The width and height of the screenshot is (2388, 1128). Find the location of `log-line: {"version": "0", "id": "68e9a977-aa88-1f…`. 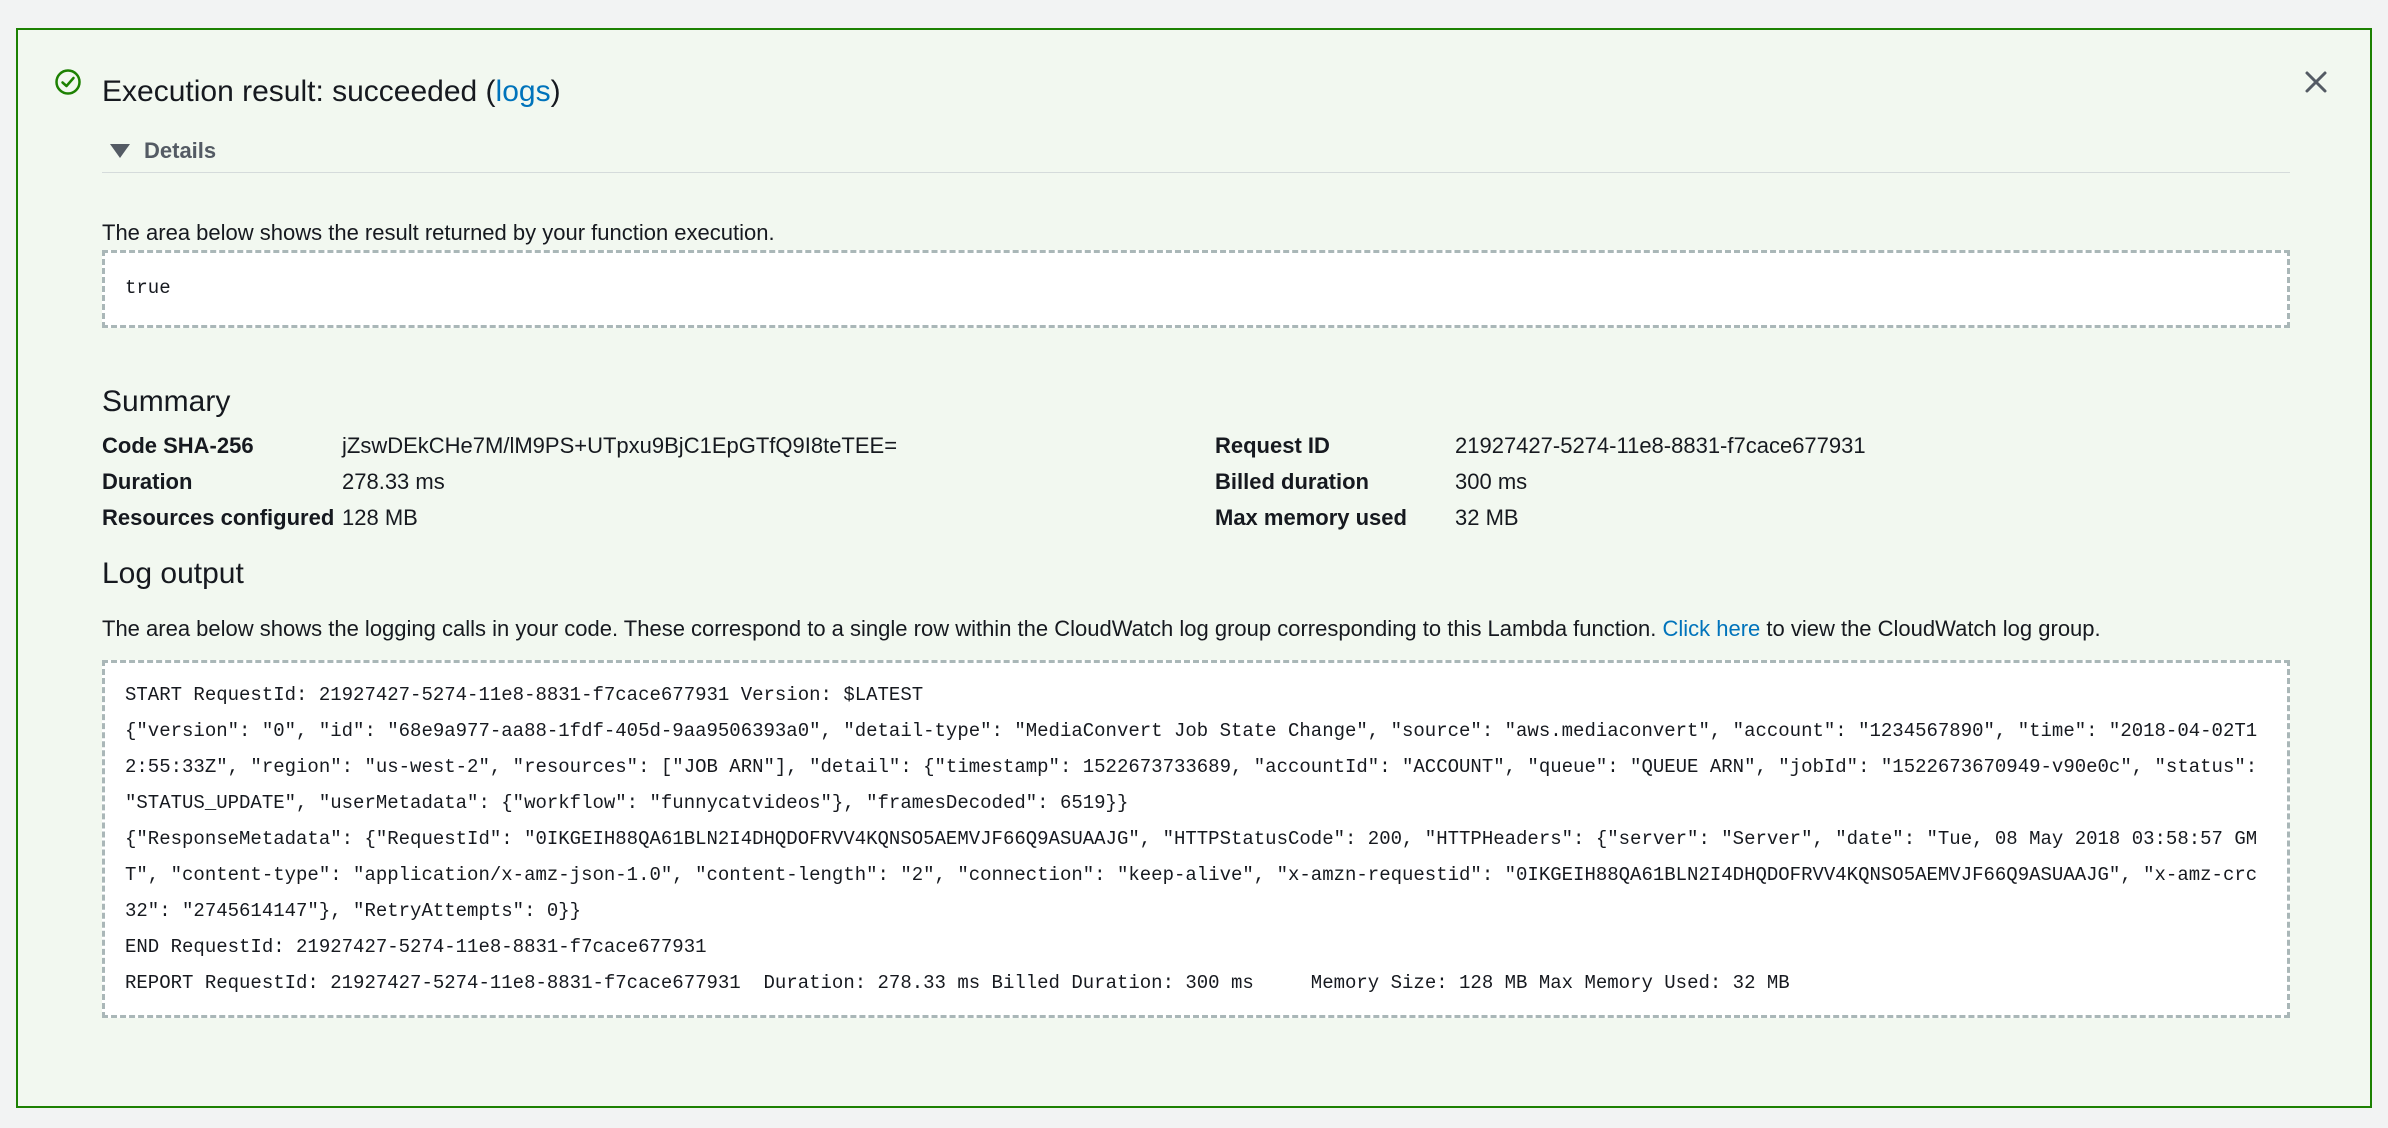

log-line: {"version": "0", "id": "68e9a977-aa88-1f… is located at coordinates (1197, 767).